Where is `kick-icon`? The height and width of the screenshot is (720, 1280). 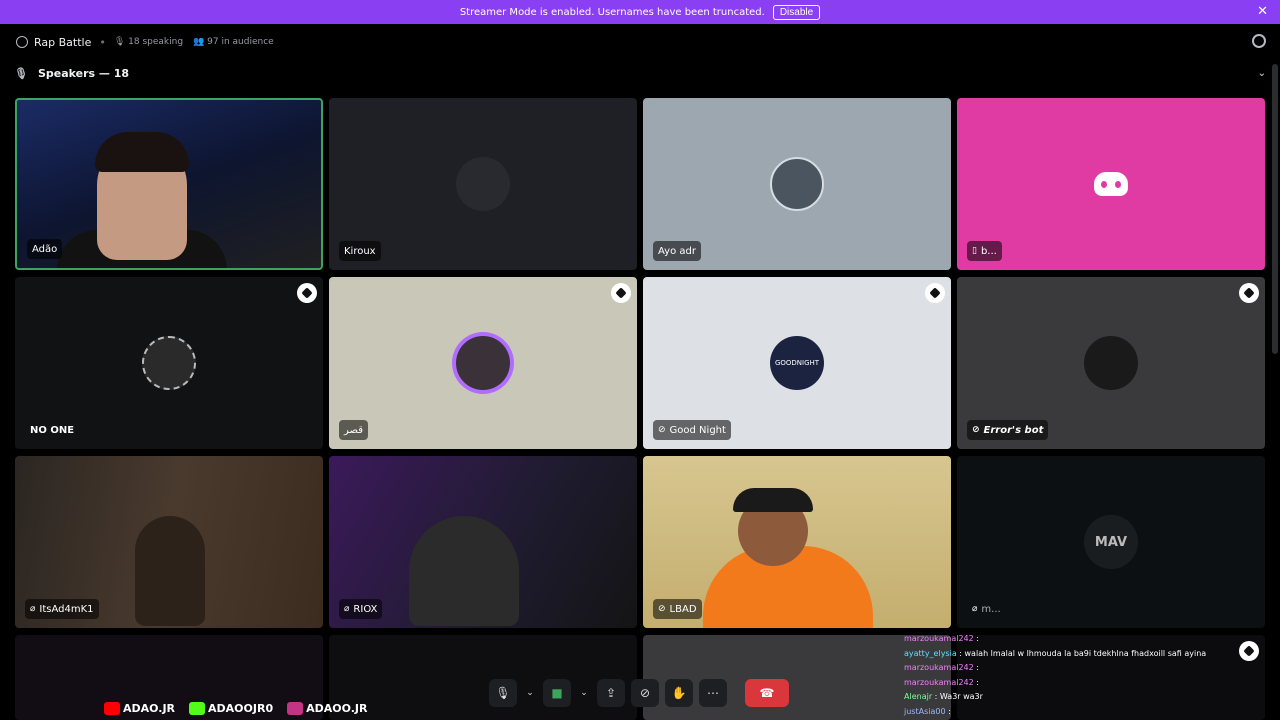
kick-icon is located at coordinates (197, 708).